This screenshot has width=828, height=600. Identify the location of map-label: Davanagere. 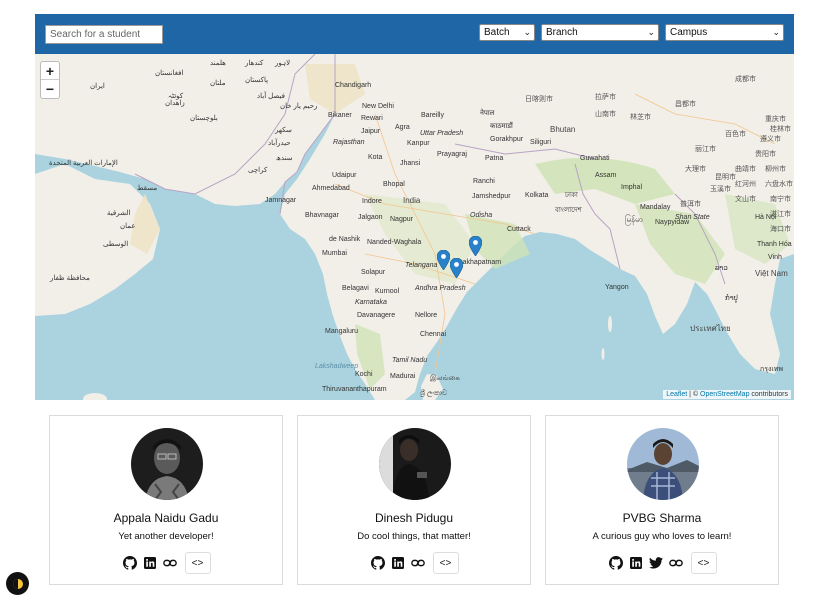
(376, 315).